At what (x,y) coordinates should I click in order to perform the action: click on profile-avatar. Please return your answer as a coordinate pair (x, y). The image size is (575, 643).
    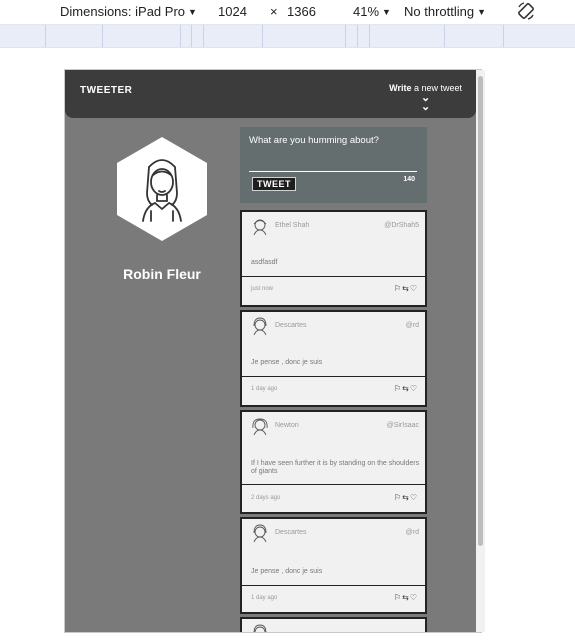
    Looking at the image, I should click on (162, 191).